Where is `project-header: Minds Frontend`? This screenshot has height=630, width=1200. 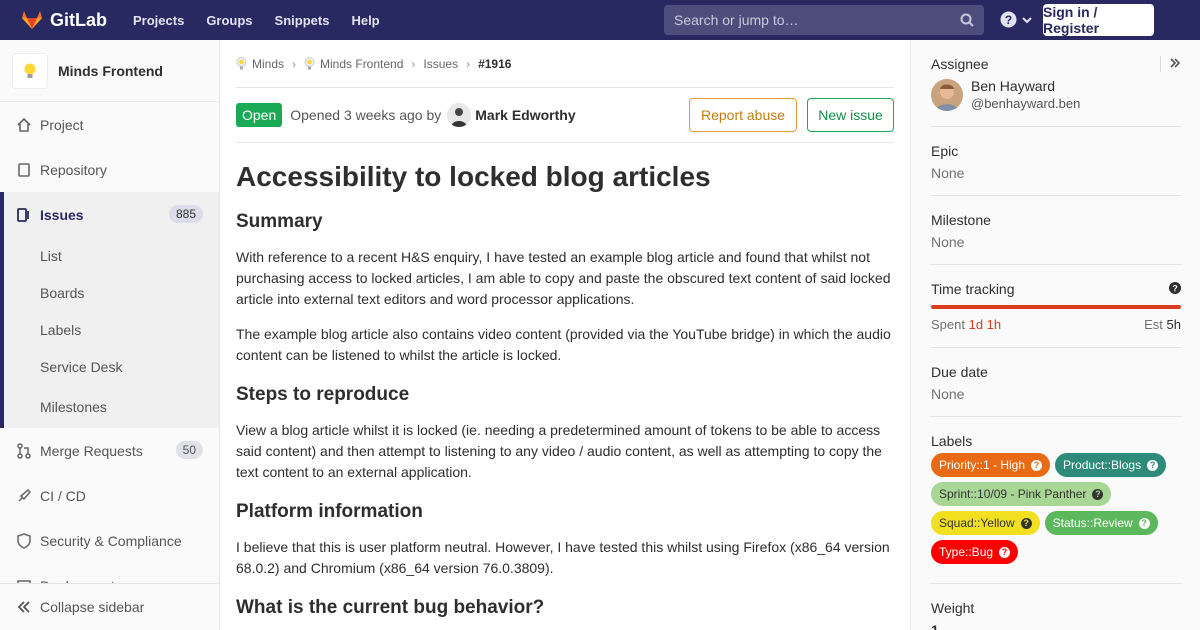 project-header: Minds Frontend is located at coordinates (109, 71).